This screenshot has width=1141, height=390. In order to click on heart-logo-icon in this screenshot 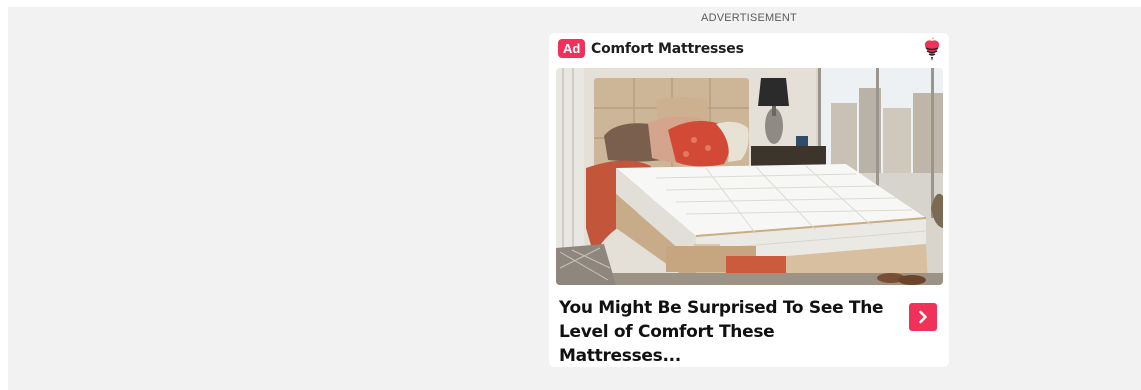, I will do `click(932, 49)`.